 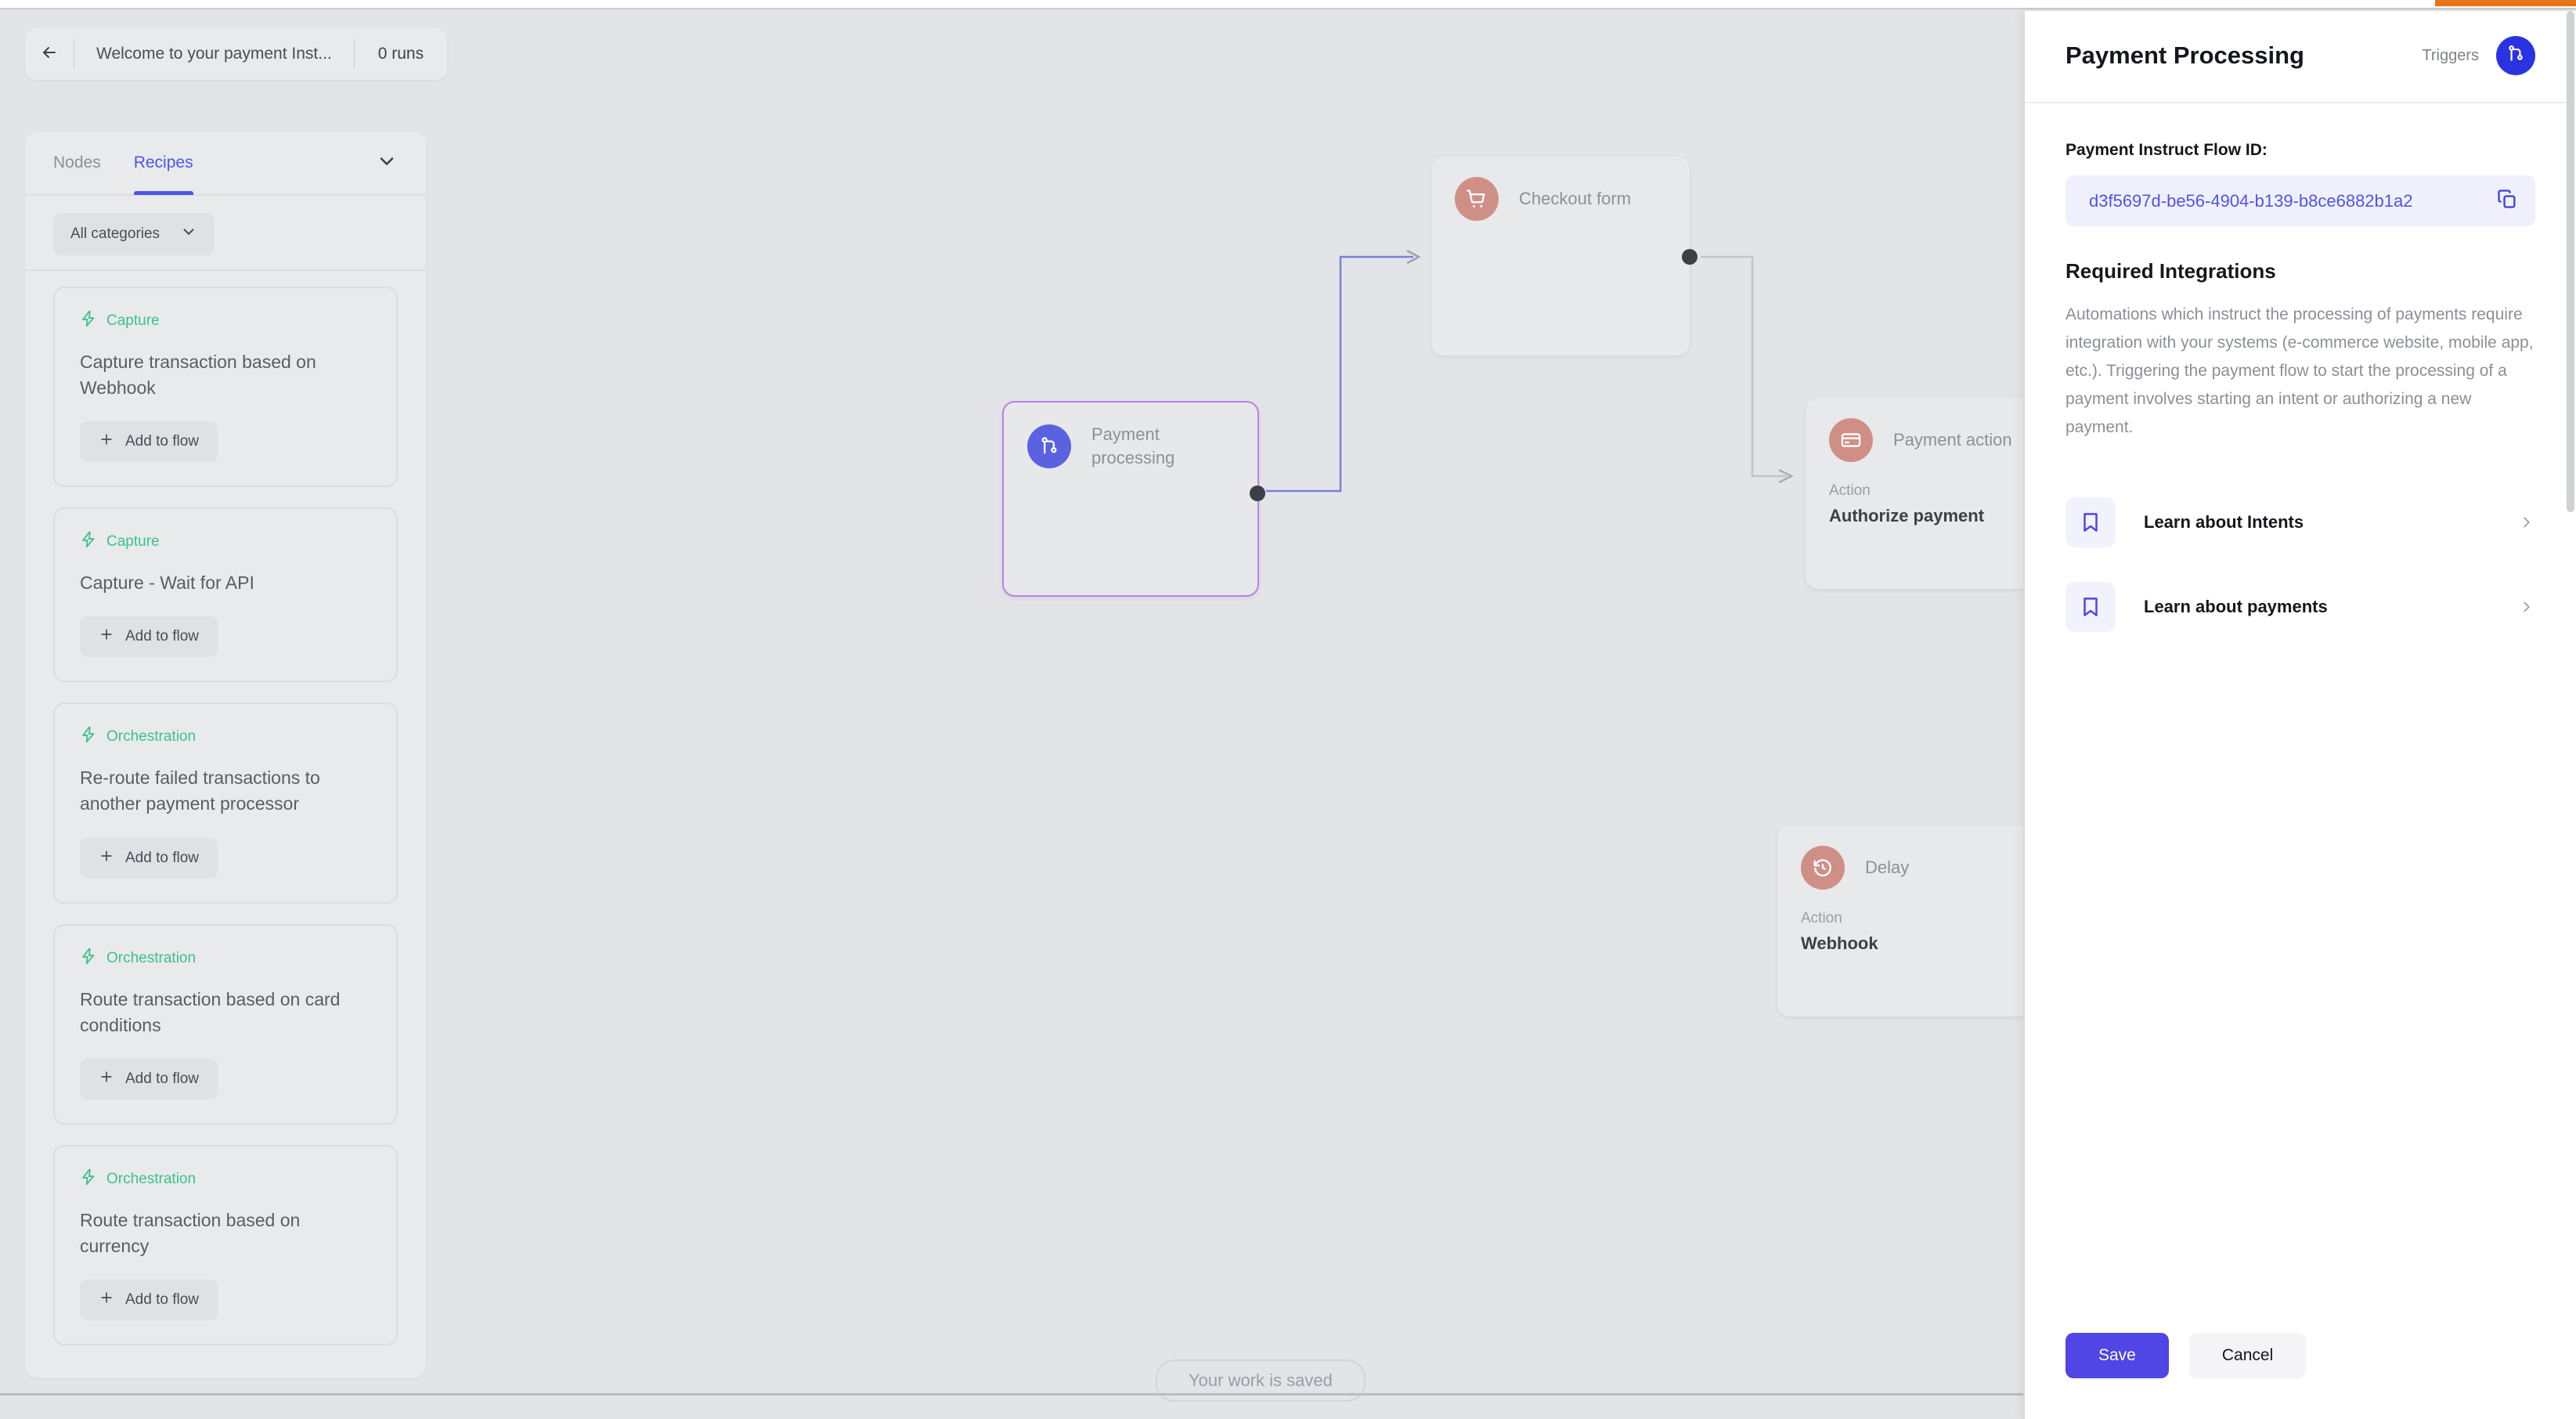 I want to click on flow-title-bar: Welcome to your payment Inst... 0 runs, so click(x=237, y=54).